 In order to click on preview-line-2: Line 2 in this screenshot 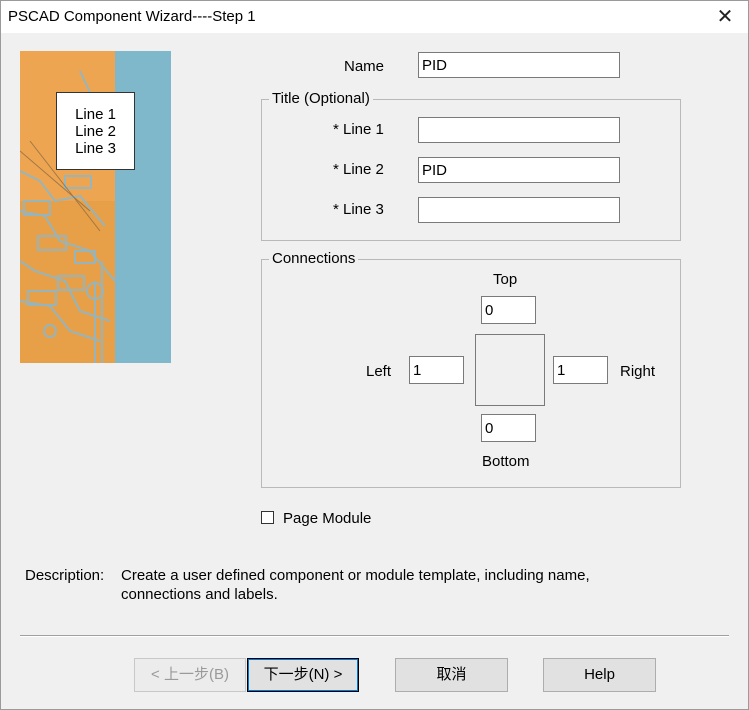, I will do `click(95, 131)`.